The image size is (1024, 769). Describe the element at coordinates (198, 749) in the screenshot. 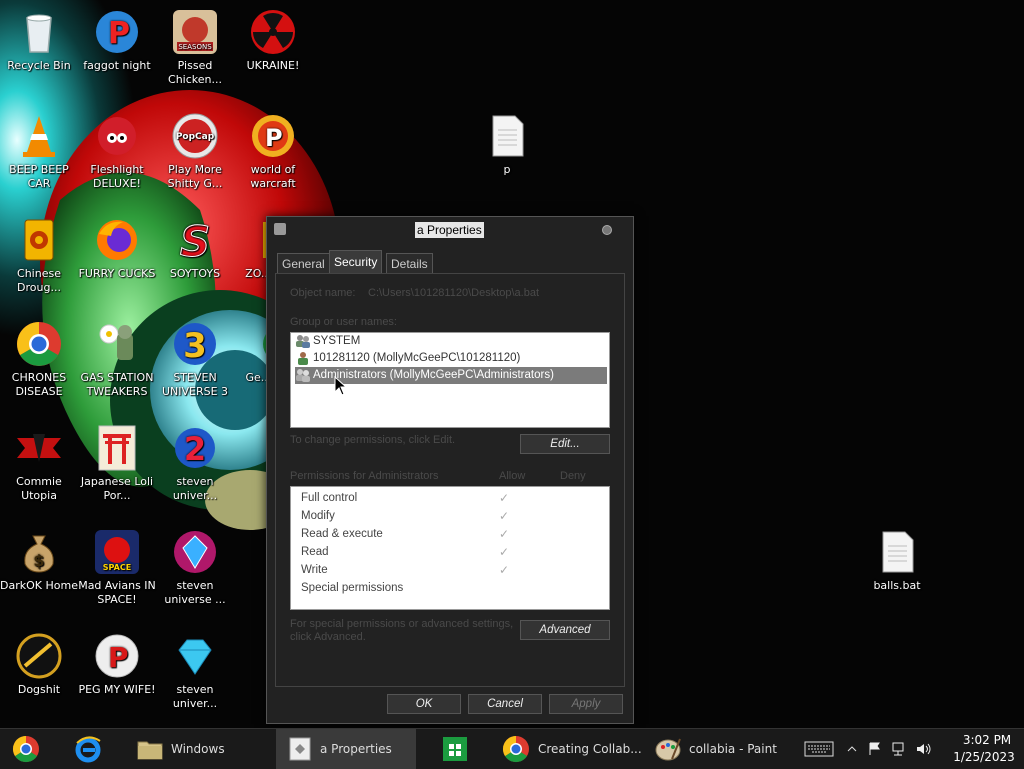

I see `taskbar-item-windows: Windows` at that location.